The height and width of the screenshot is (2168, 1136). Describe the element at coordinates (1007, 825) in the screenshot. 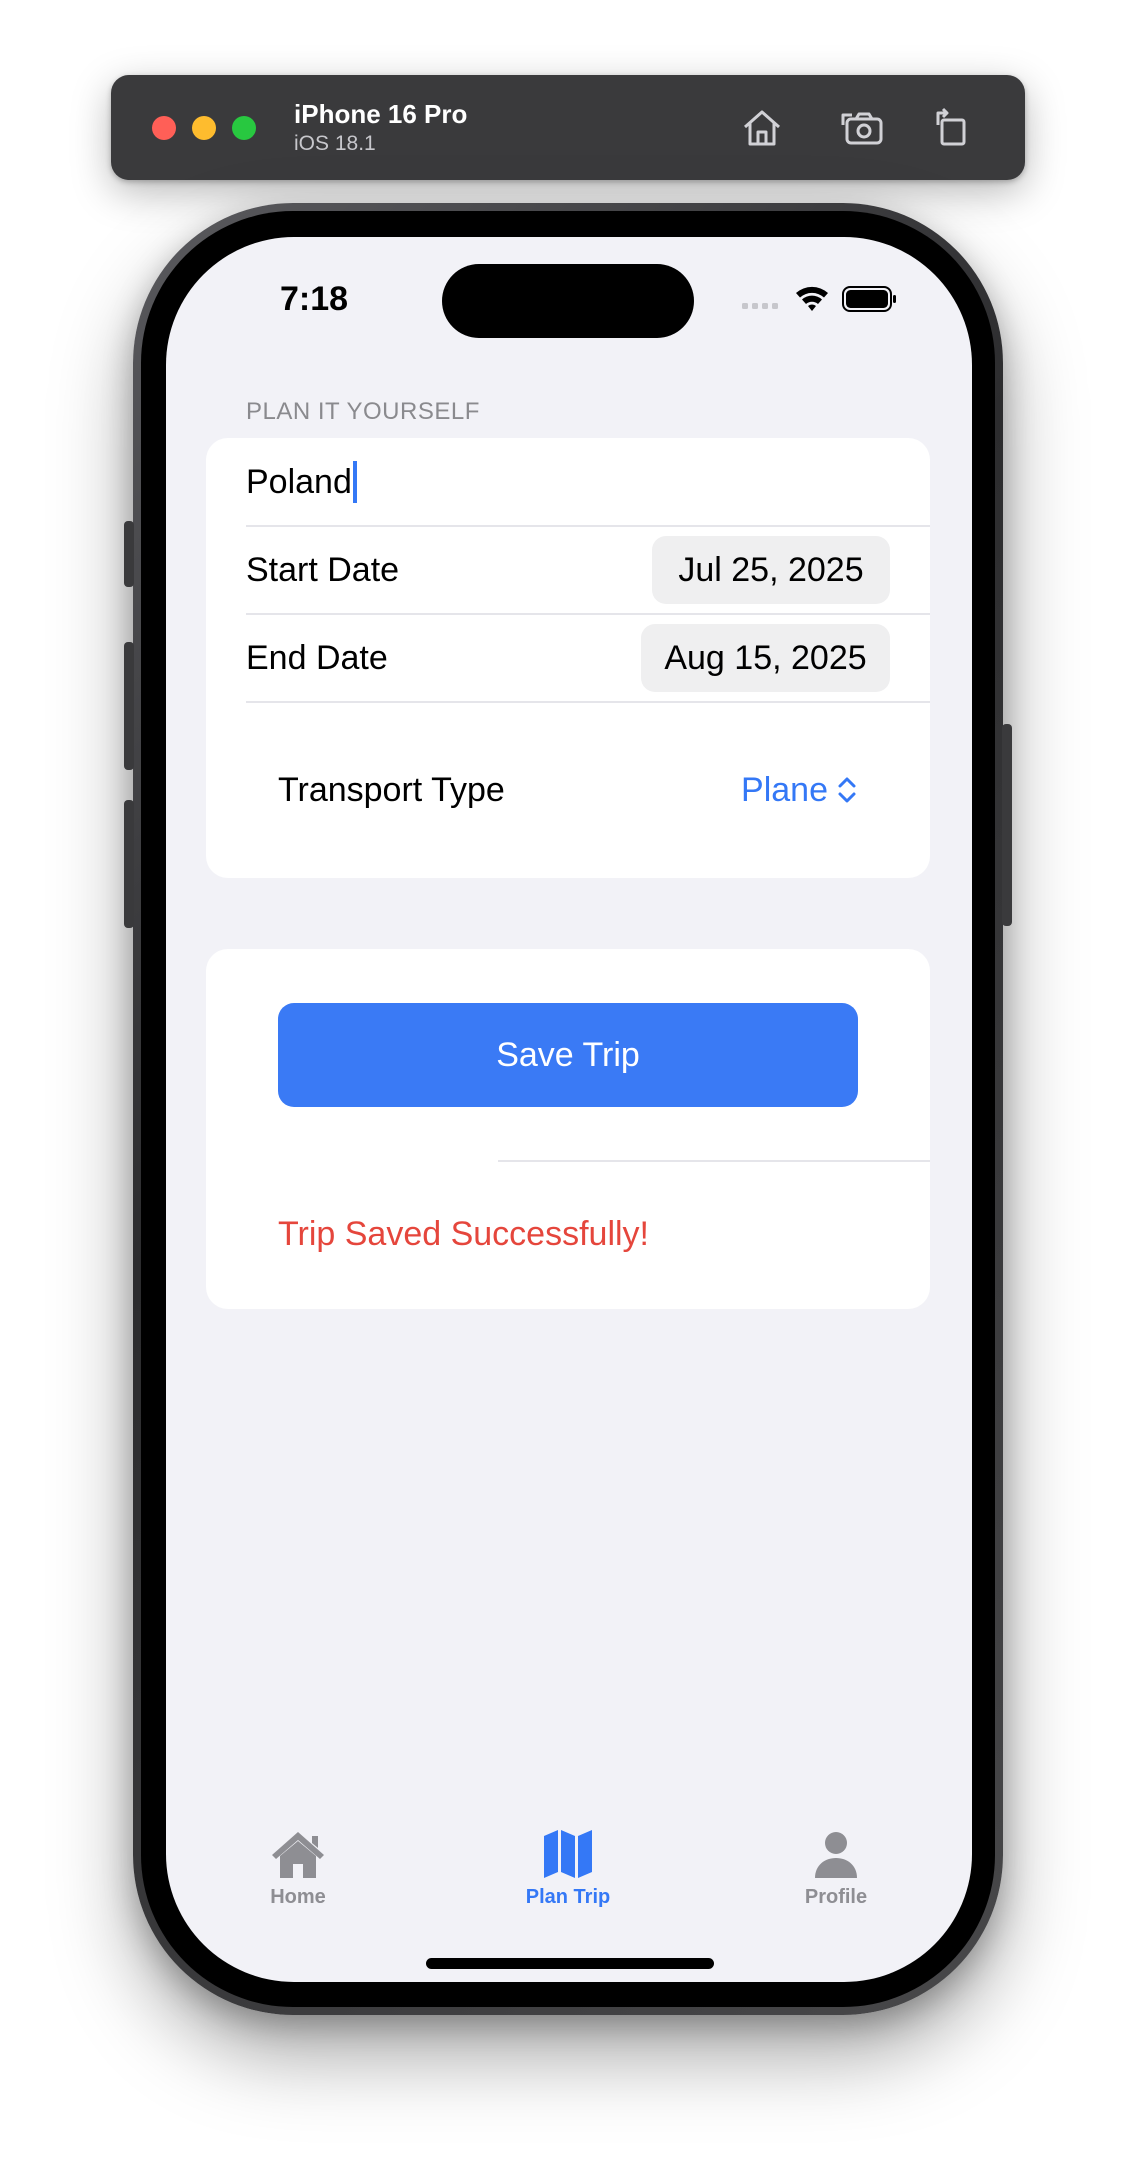

I see `power-button` at that location.